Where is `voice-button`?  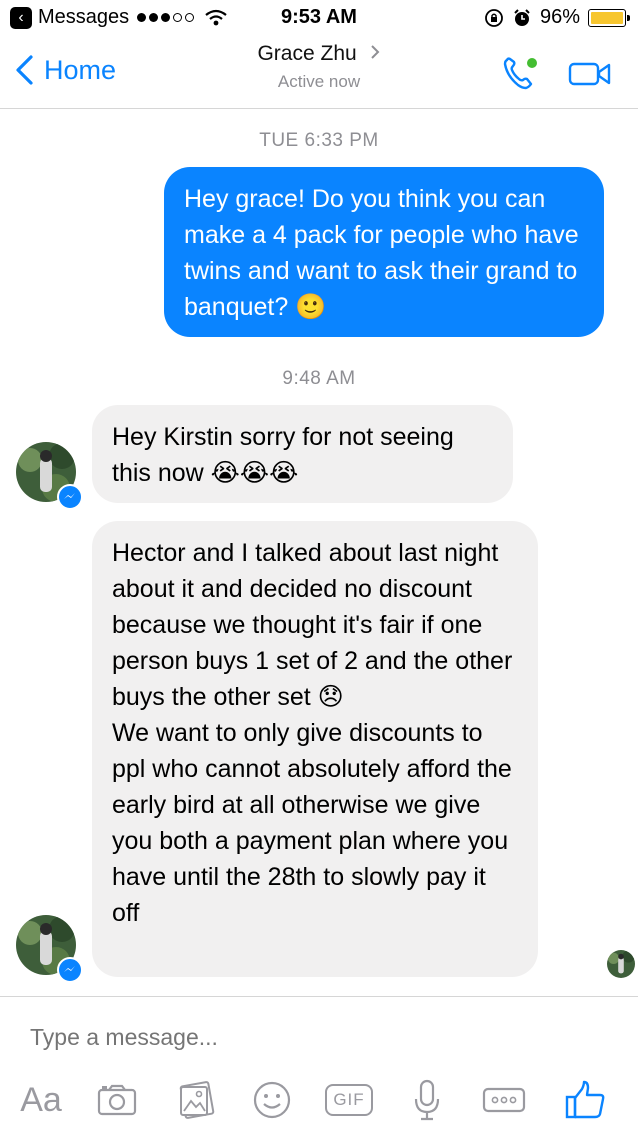
voice-button is located at coordinates (427, 1100).